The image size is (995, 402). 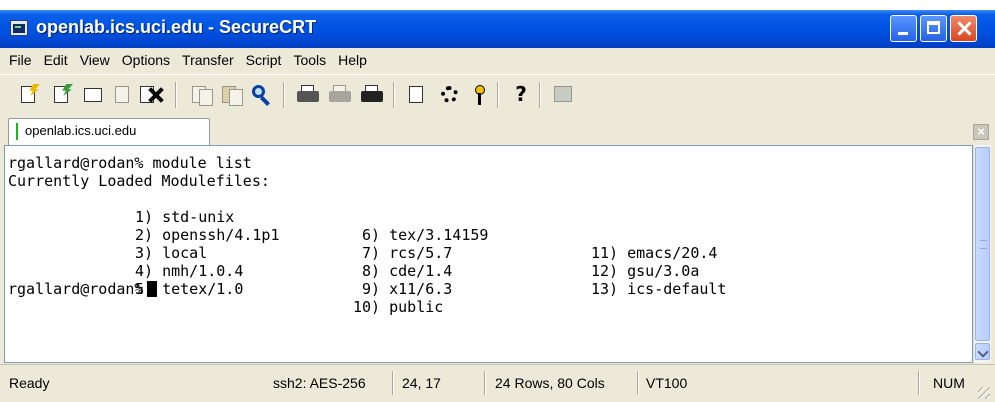 What do you see at coordinates (17, 131) in the screenshot?
I see `connected-indicator-icon` at bounding box center [17, 131].